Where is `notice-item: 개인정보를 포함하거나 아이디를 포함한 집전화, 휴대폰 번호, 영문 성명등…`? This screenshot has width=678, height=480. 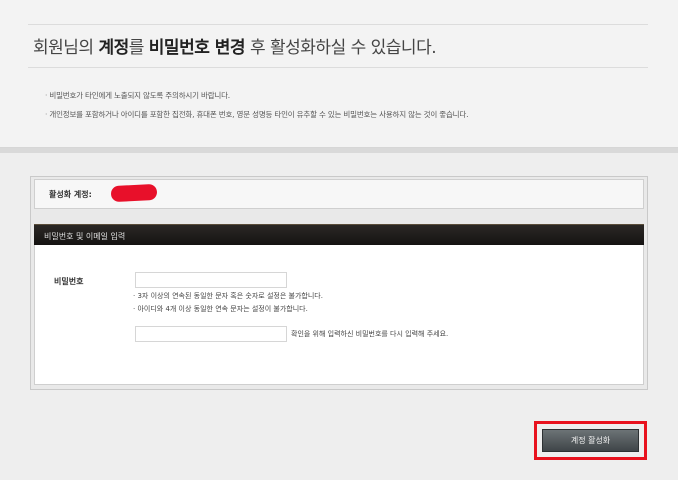 notice-item: 개인정보를 포함하거나 아이디를 포함한 집전화, 휴대폰 번호, 영문 성명등… is located at coordinates (345, 114).